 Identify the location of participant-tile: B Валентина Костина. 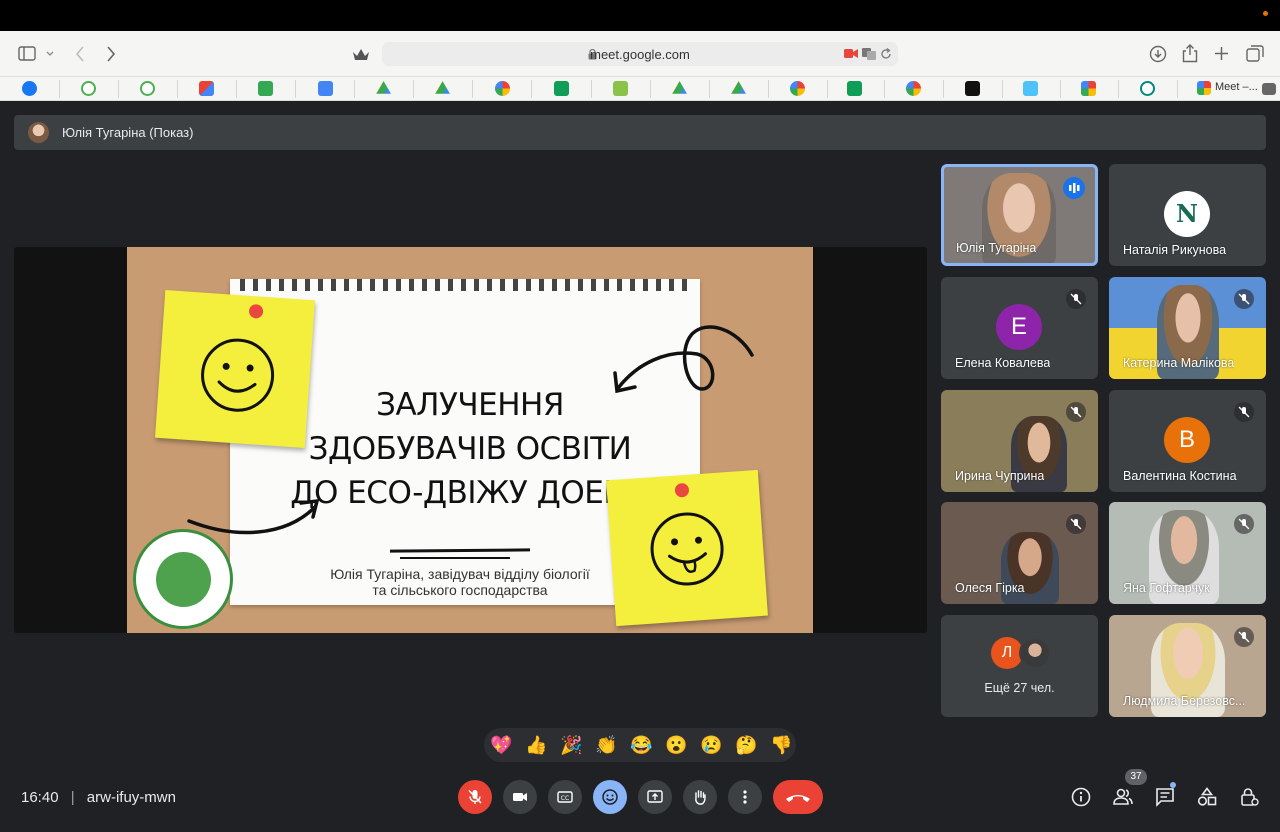
(1187, 441).